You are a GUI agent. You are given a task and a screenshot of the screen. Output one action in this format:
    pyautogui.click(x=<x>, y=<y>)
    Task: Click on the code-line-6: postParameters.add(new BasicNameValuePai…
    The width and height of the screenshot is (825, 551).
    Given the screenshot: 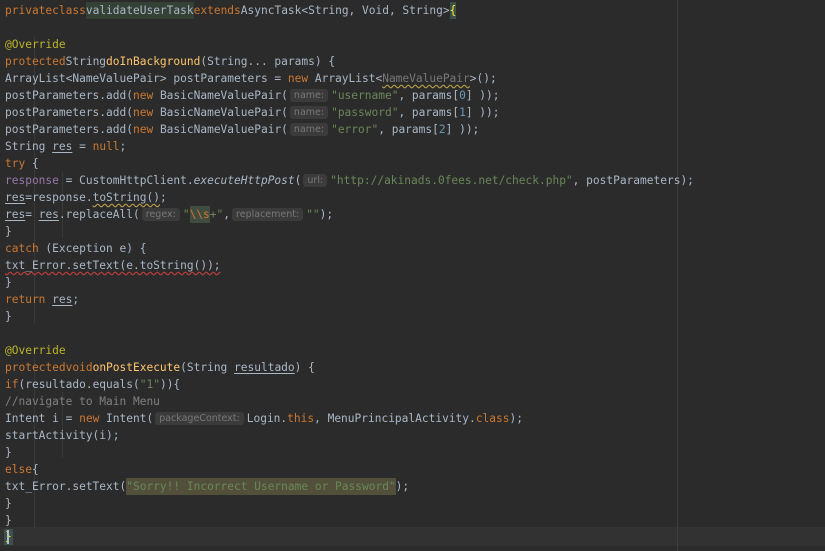 What is the action you would take?
    pyautogui.click(x=252, y=95)
    